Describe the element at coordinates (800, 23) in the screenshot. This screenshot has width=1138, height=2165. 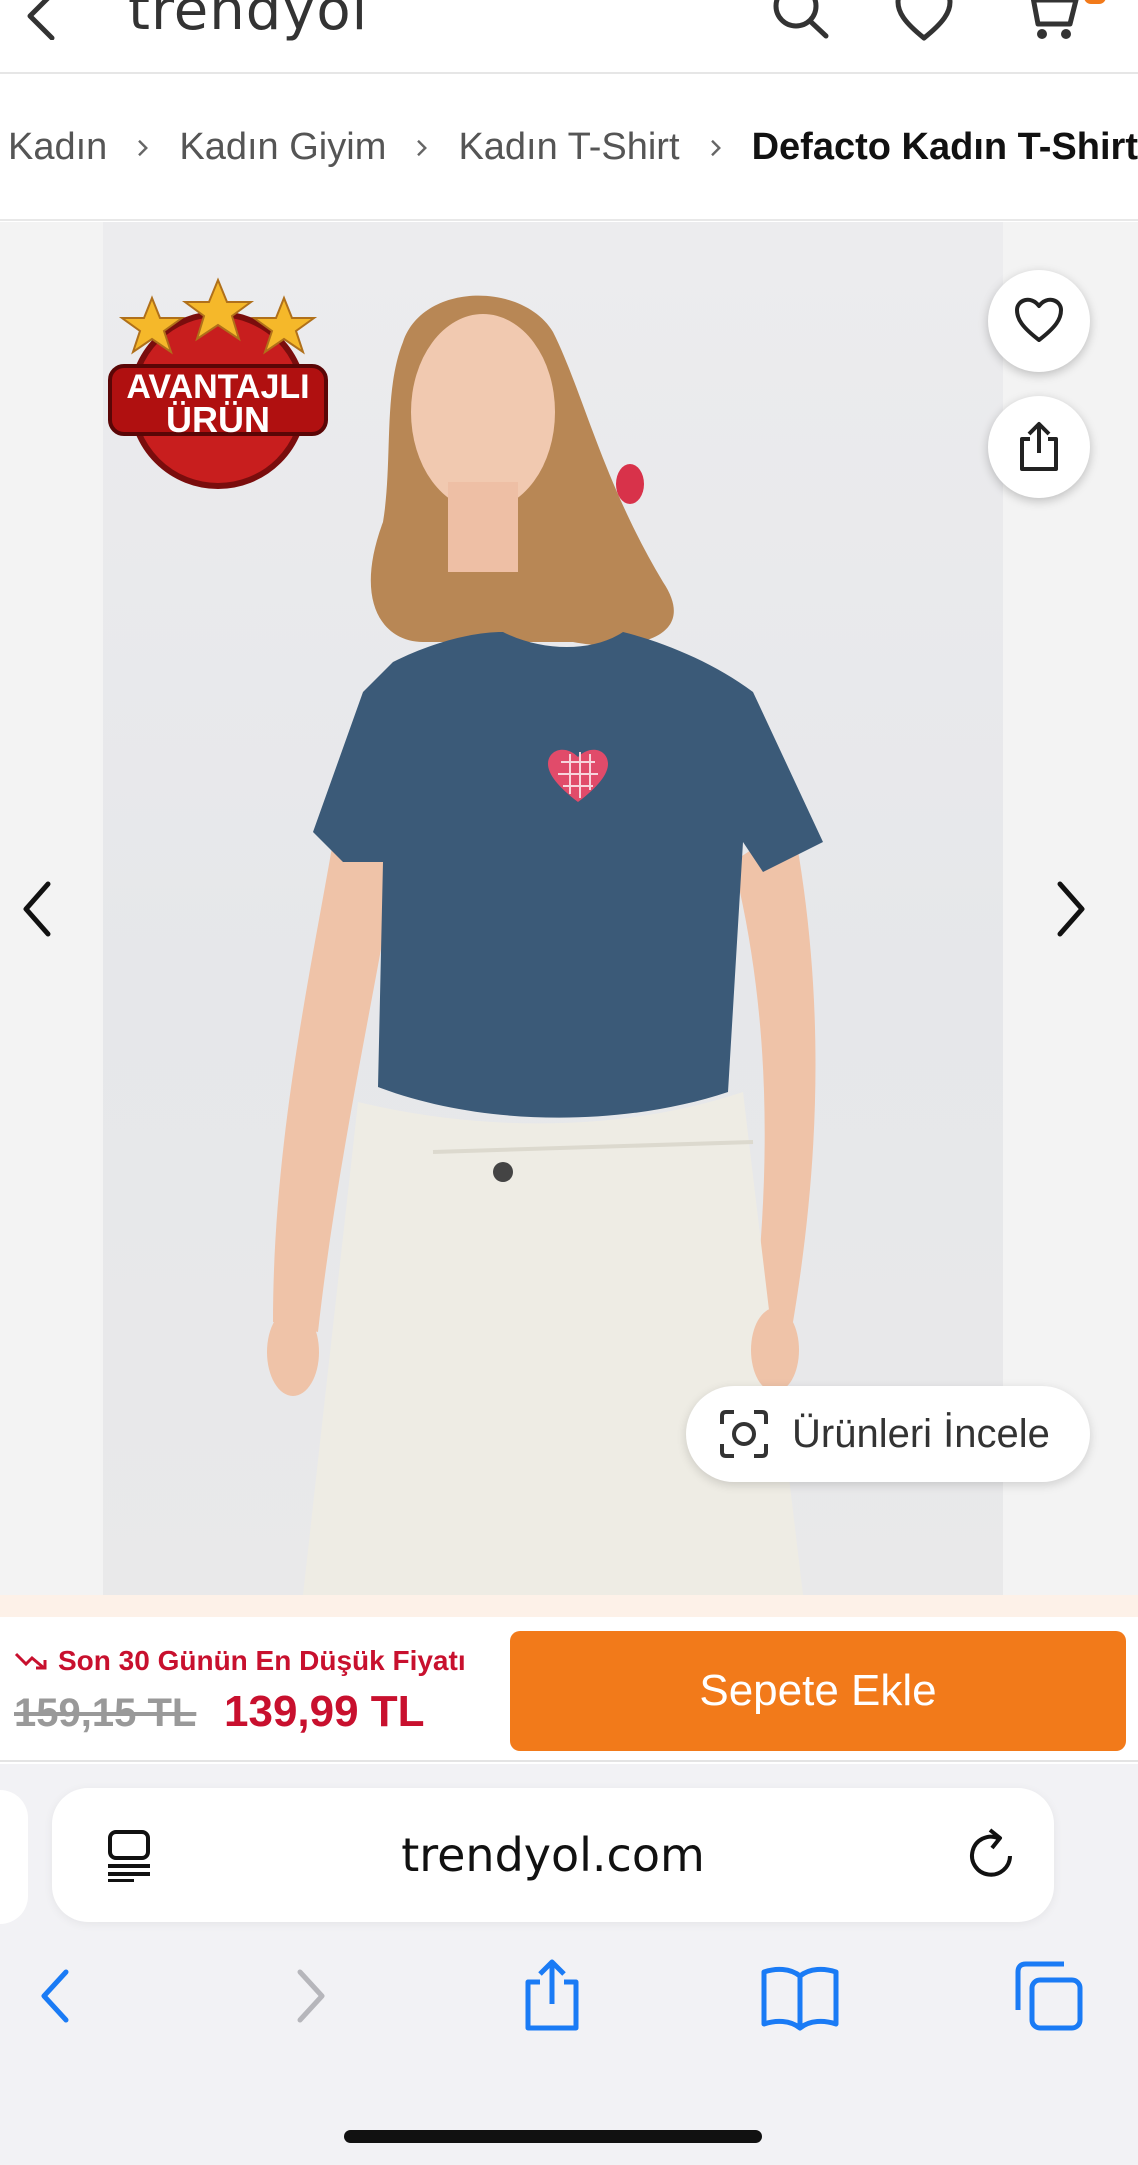
I see `search-icon` at that location.